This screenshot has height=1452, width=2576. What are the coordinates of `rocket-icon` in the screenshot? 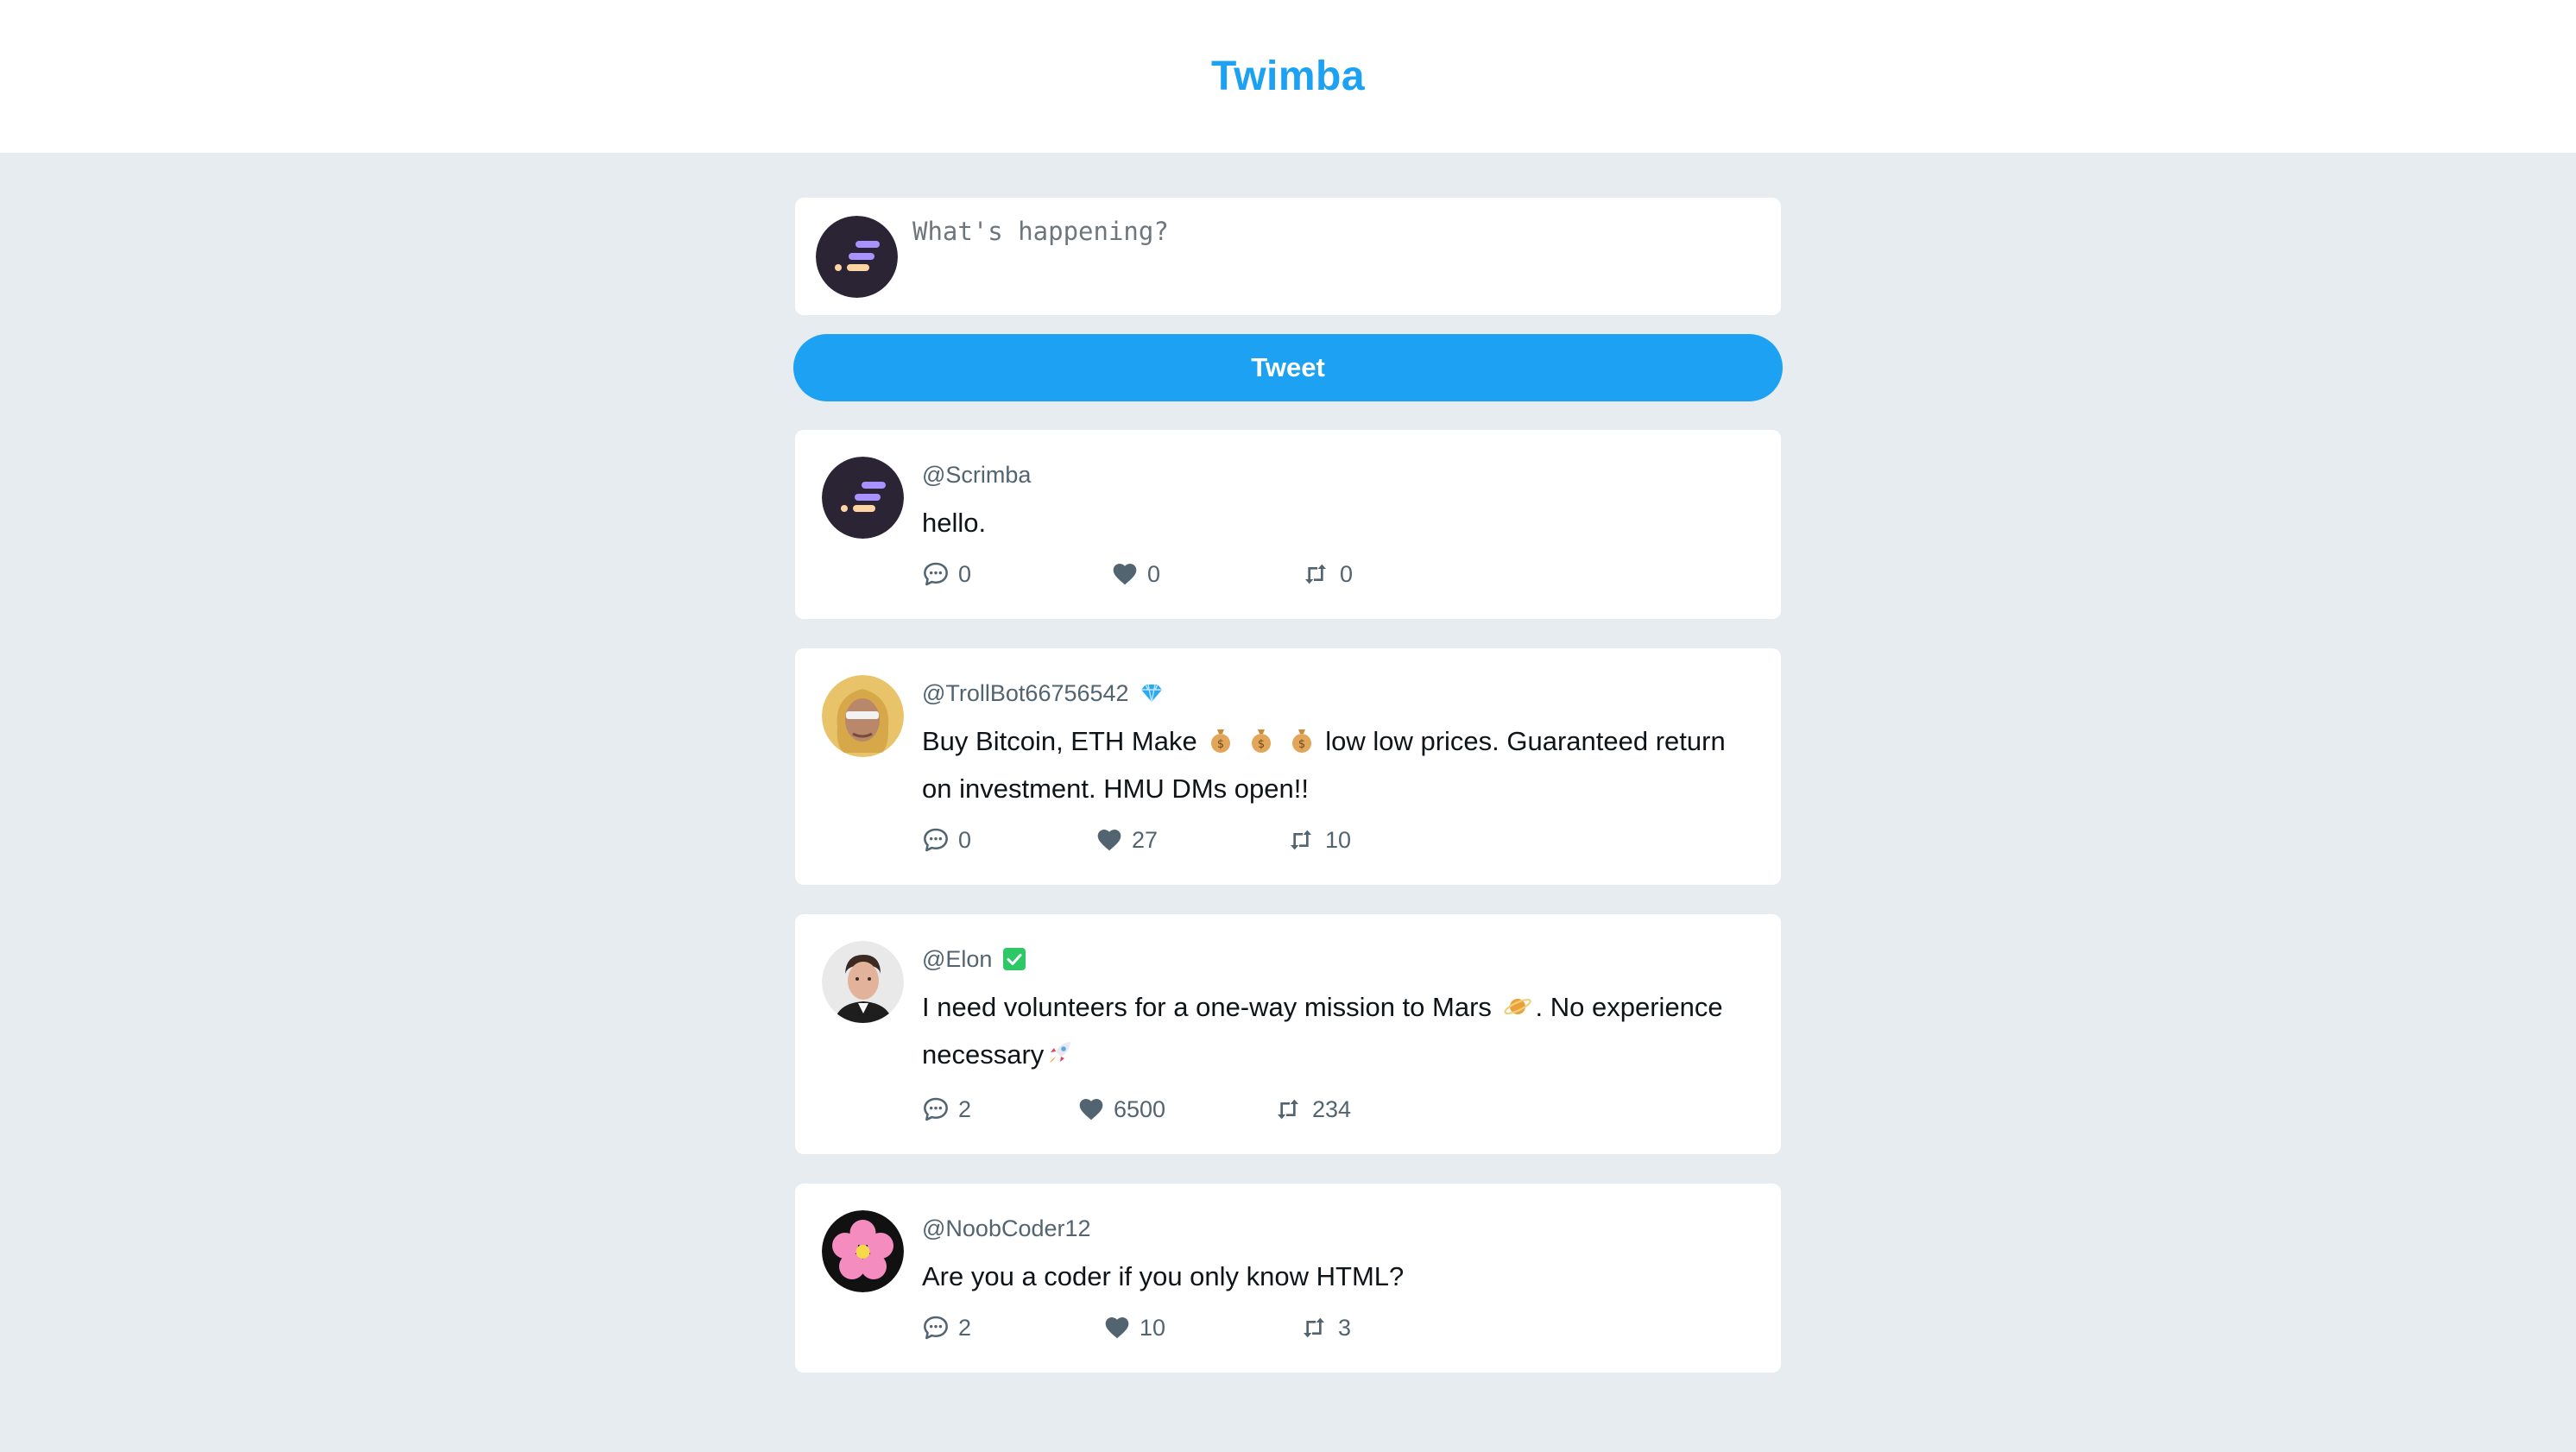 It's located at (1060, 1058).